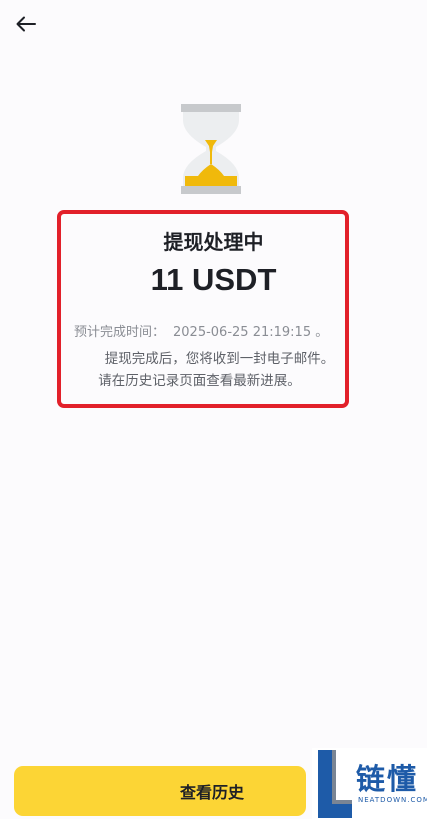  I want to click on arrow-left-icon, so click(26, 24).